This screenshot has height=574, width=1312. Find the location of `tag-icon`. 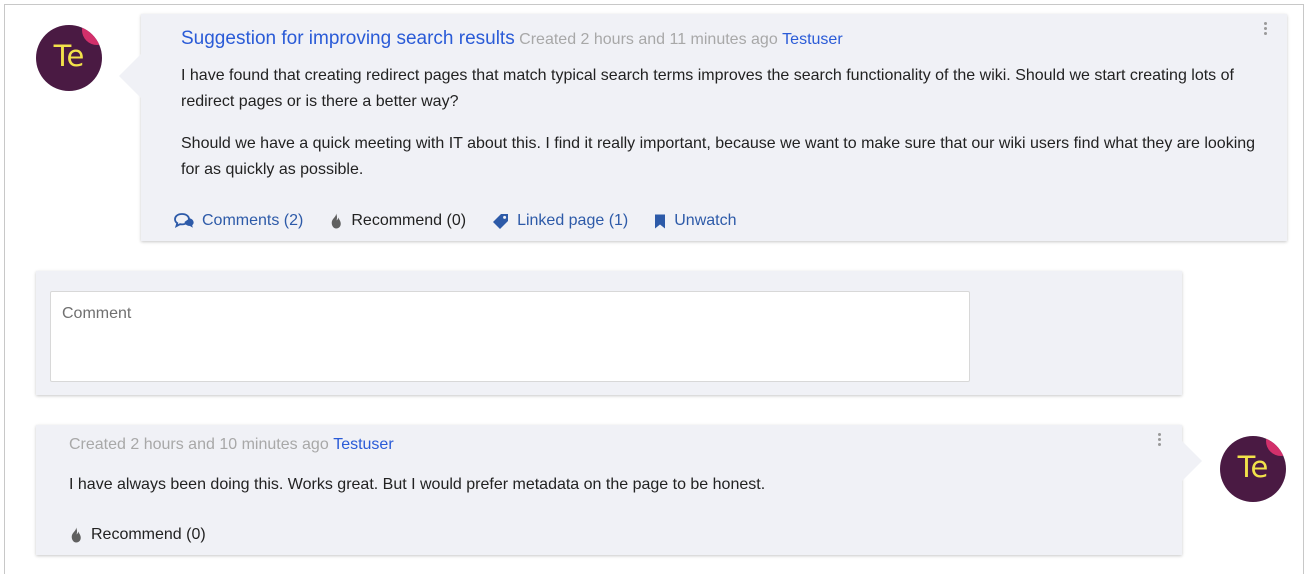

tag-icon is located at coordinates (500, 221).